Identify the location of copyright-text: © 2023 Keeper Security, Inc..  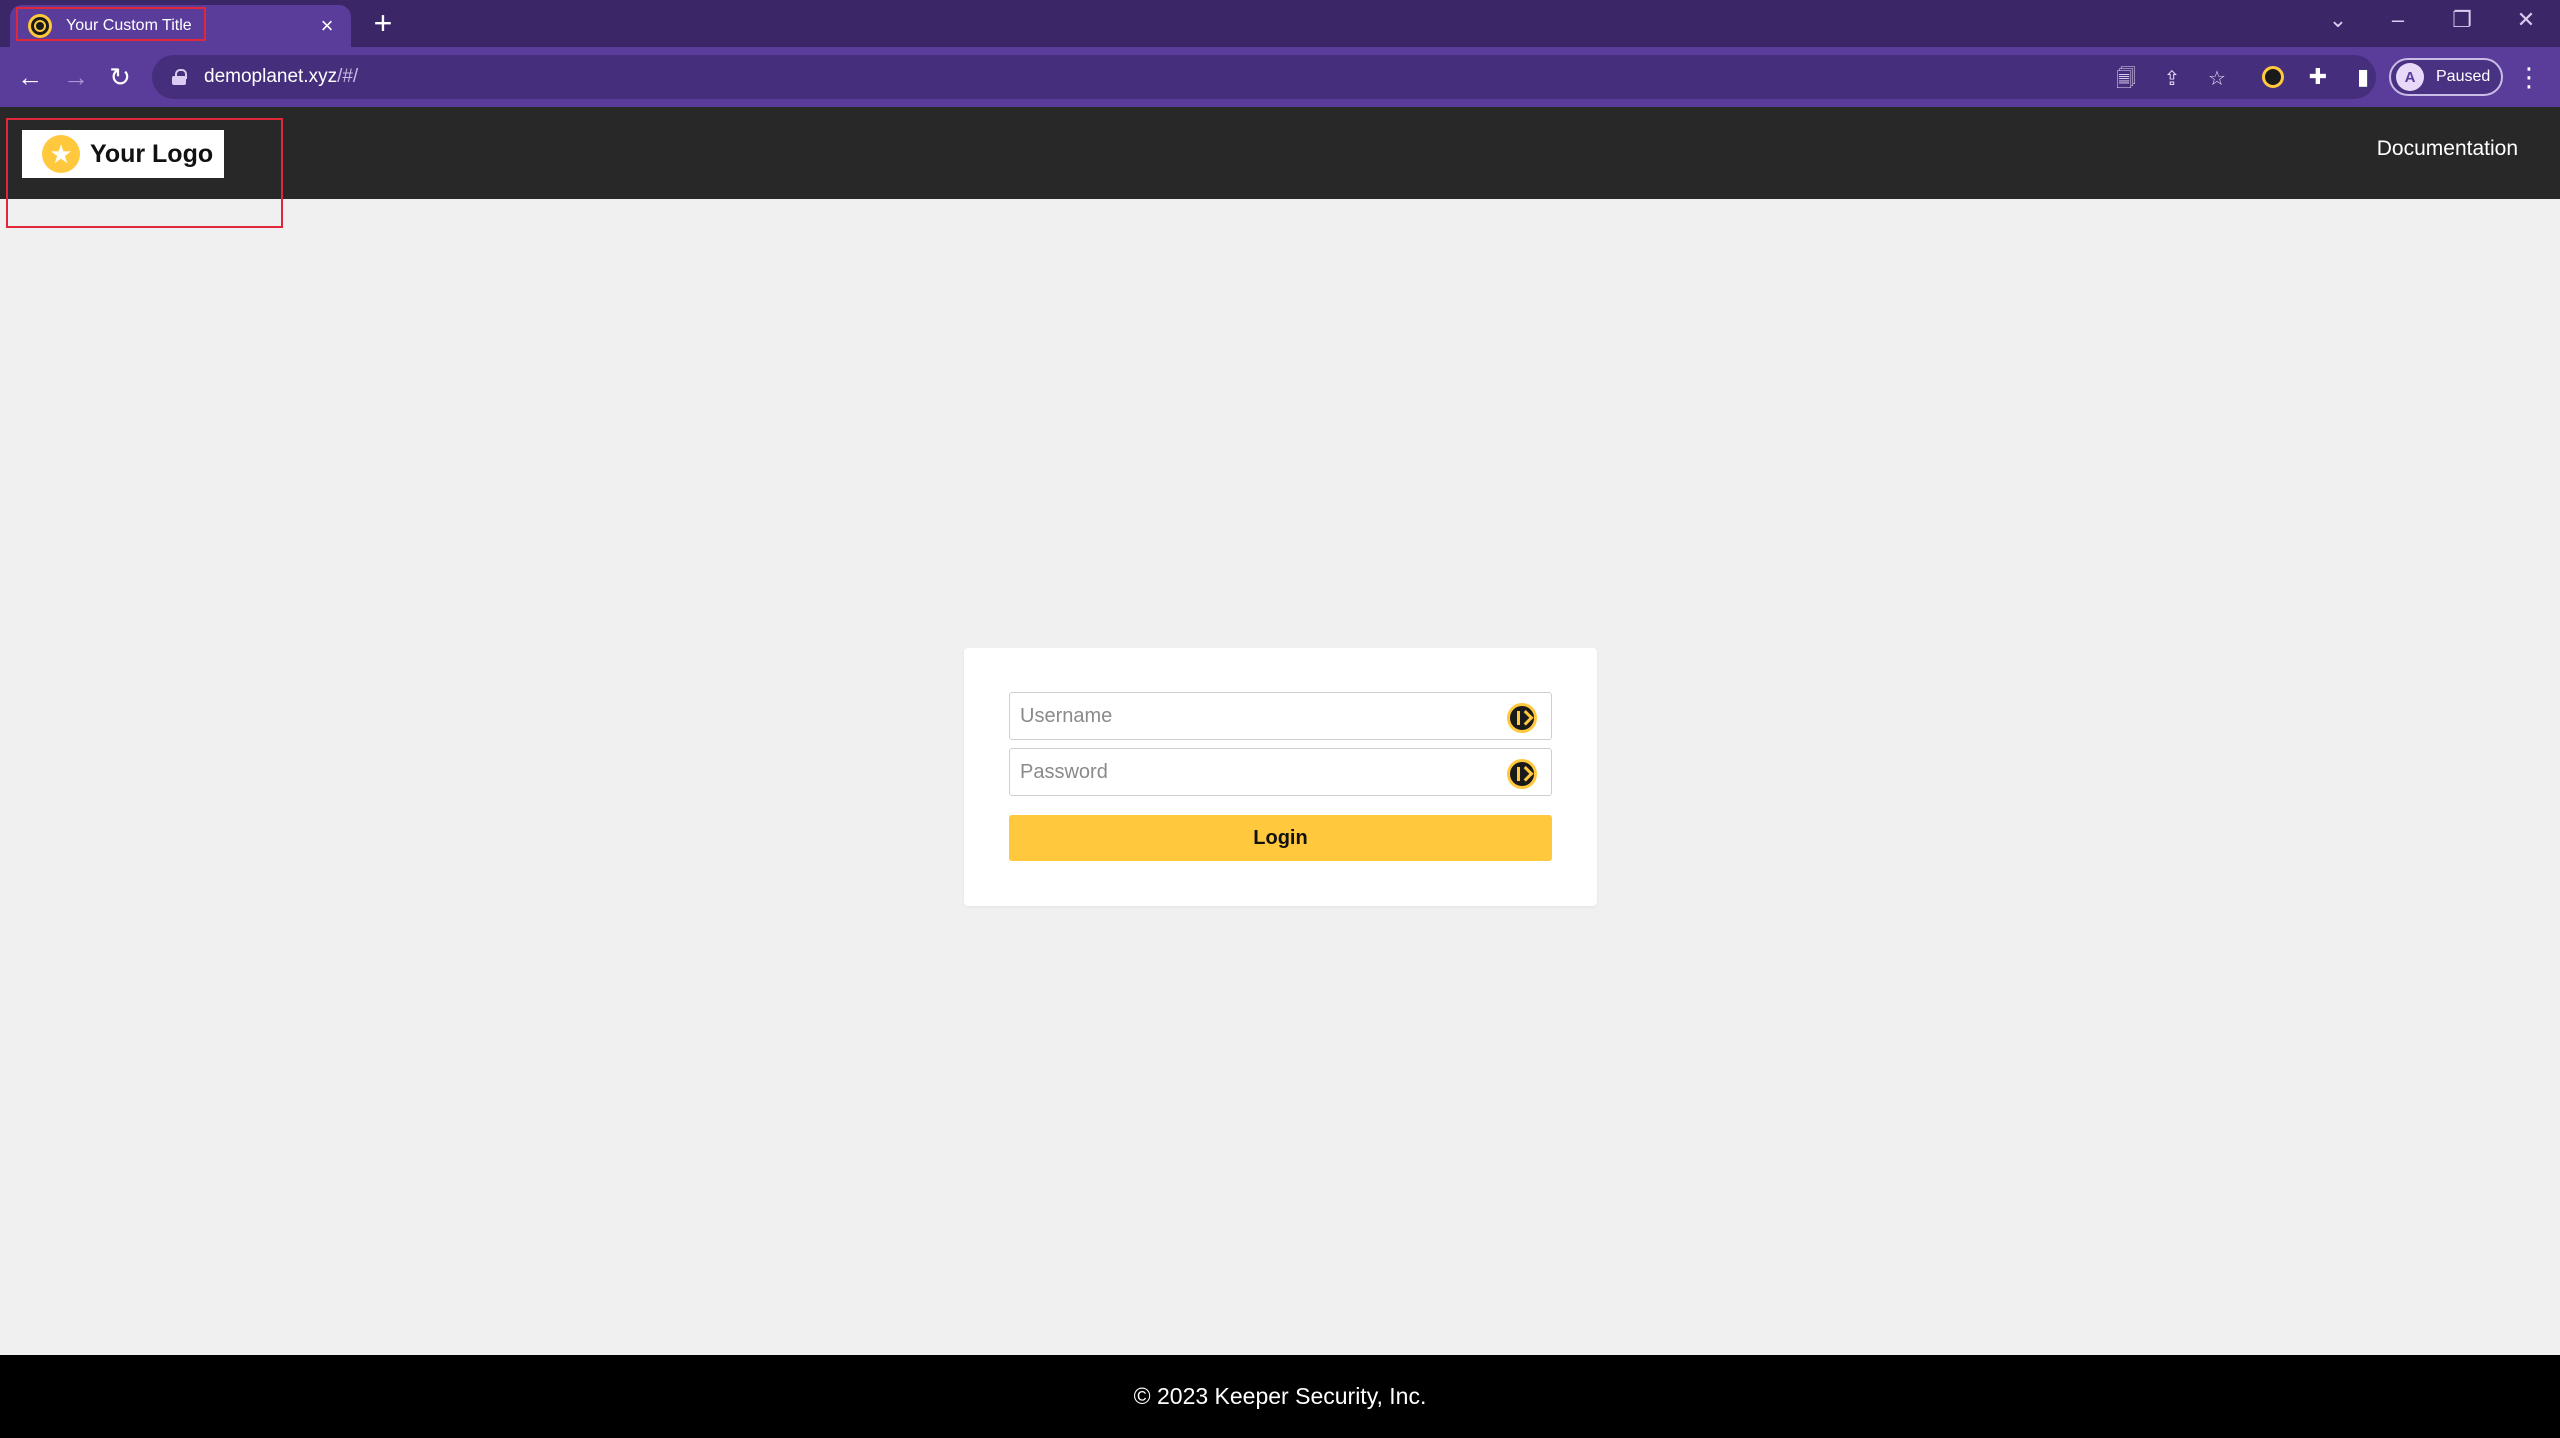
(1280, 1396).